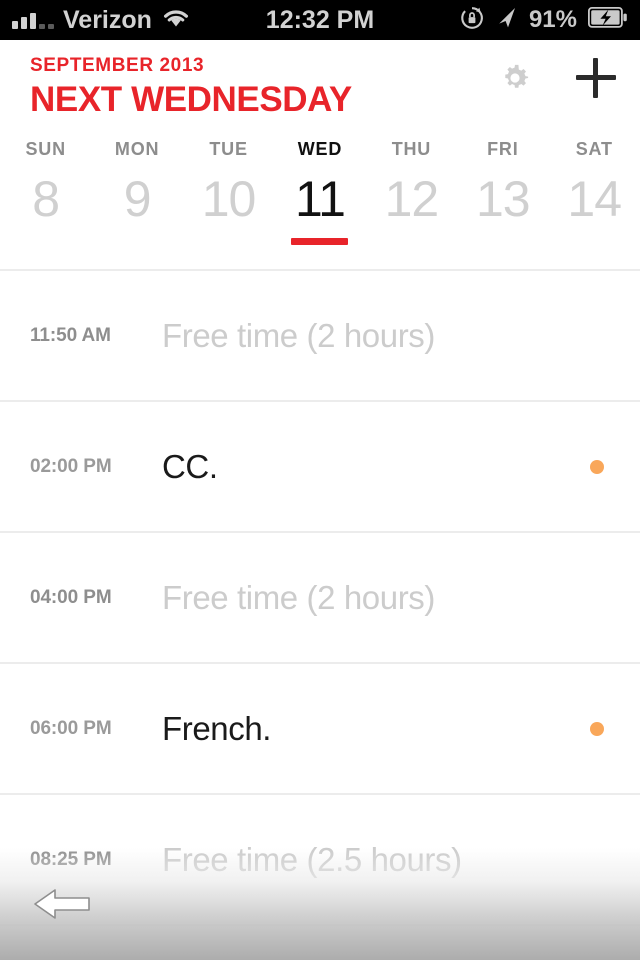 This screenshot has width=640, height=960. I want to click on day-cell-sat: SAT 14, so click(594, 192).